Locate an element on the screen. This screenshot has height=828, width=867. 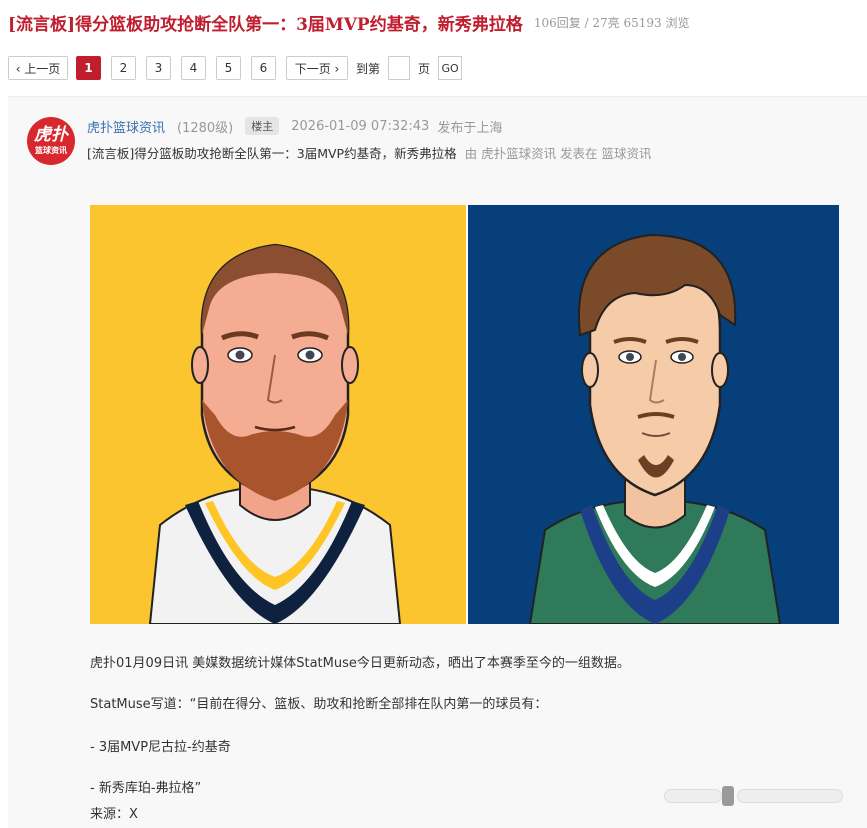
jump-page-input is located at coordinates (399, 68).